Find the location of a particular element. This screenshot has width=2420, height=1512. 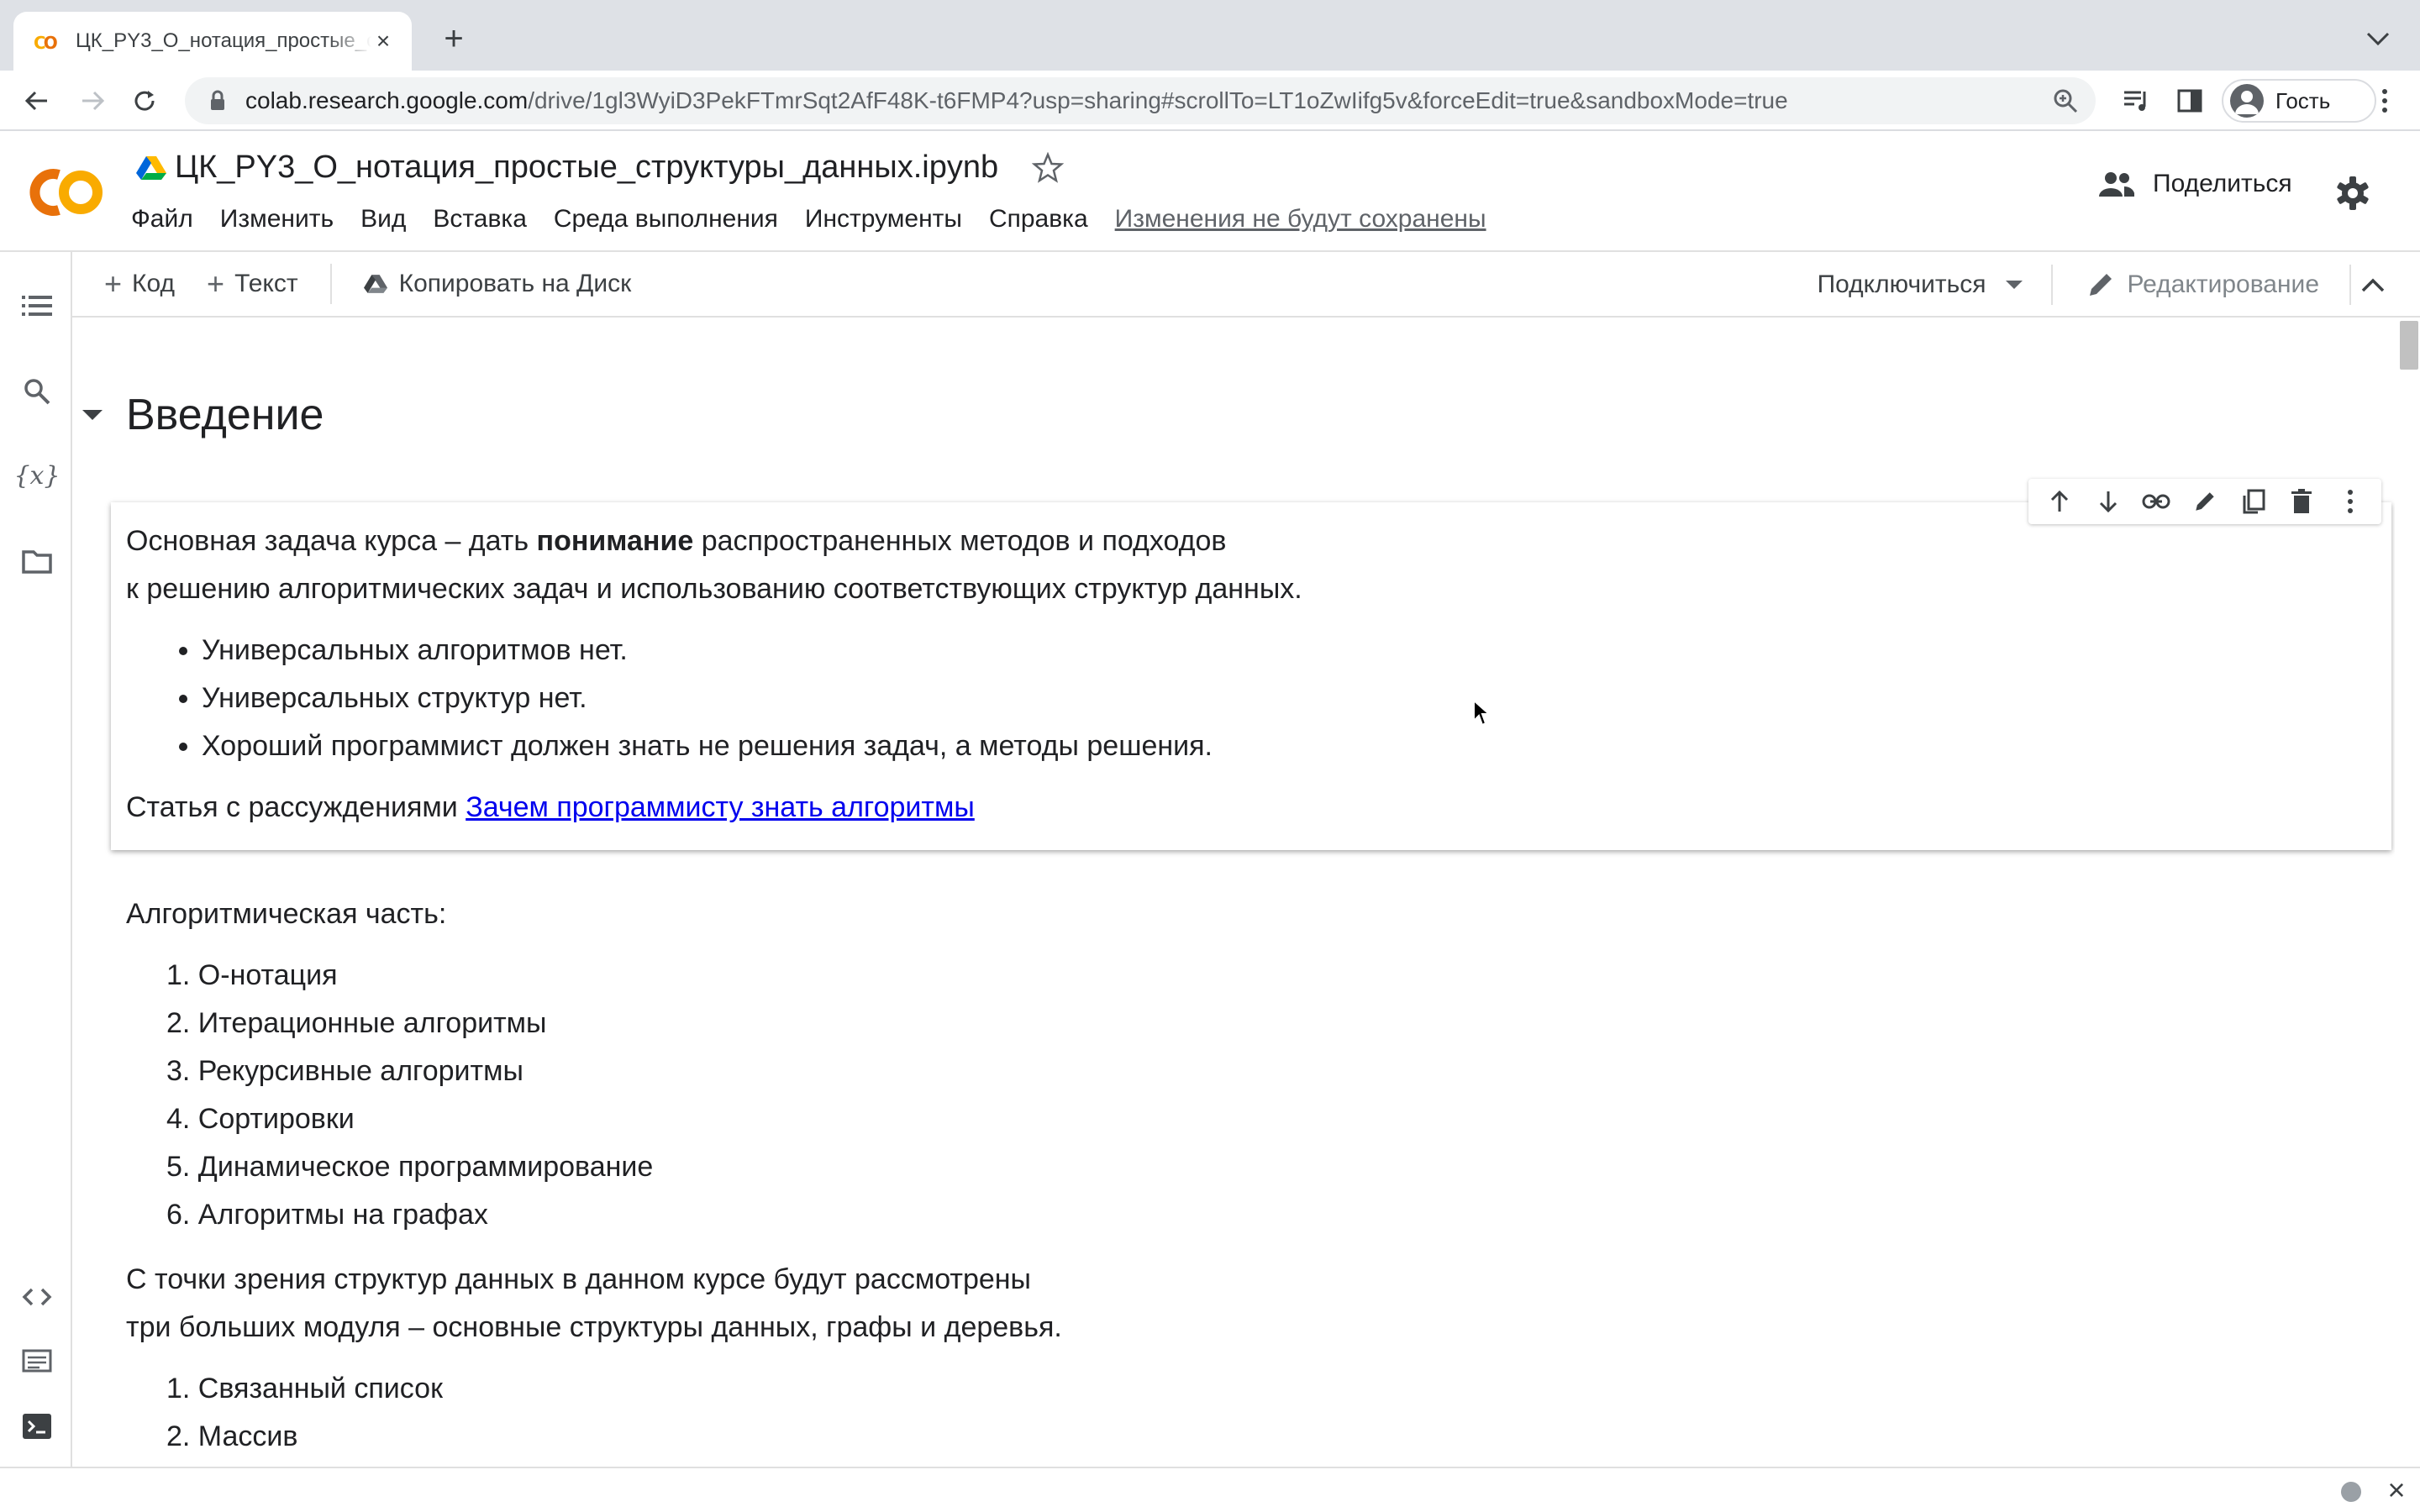

profile-button: Гость is located at coordinates (2299, 101).